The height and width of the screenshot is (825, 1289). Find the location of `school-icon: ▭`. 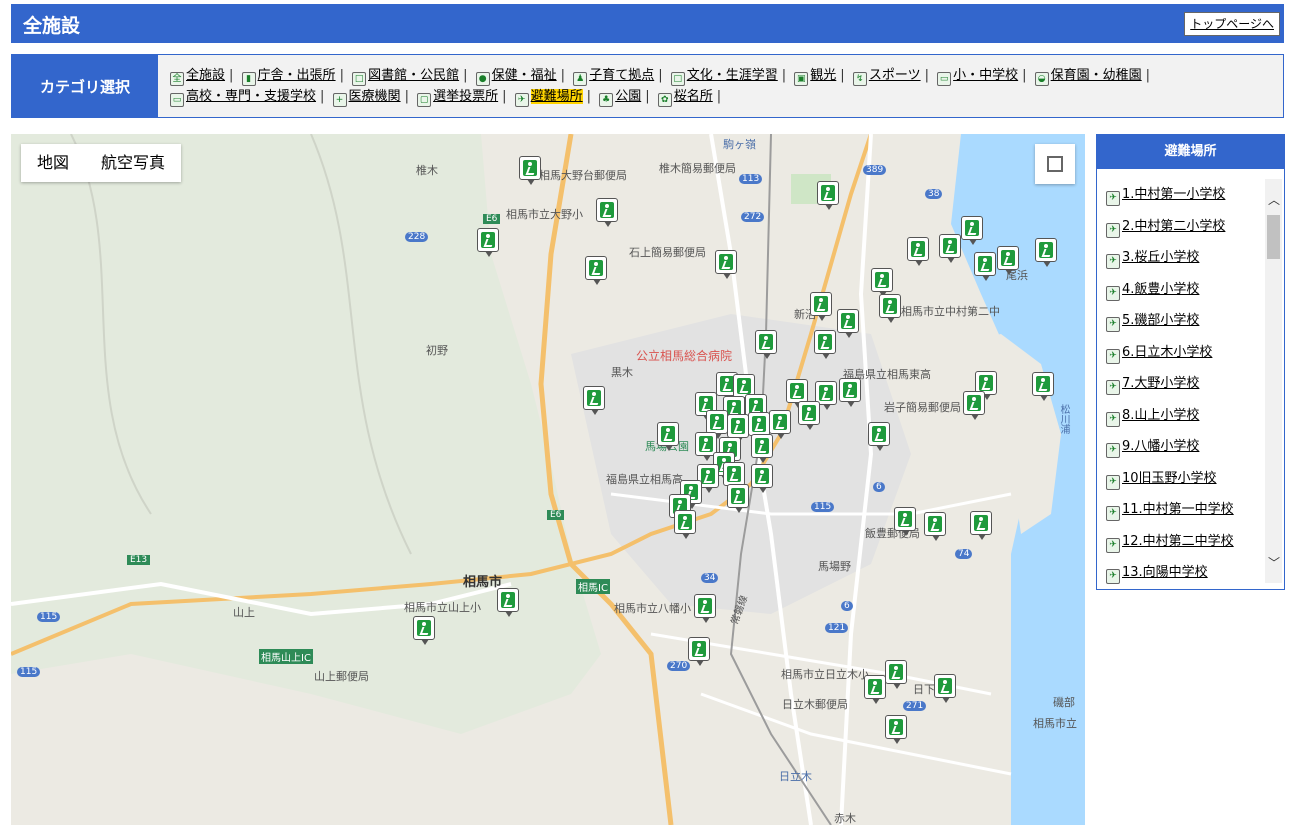

school-icon: ▭ is located at coordinates (944, 79).